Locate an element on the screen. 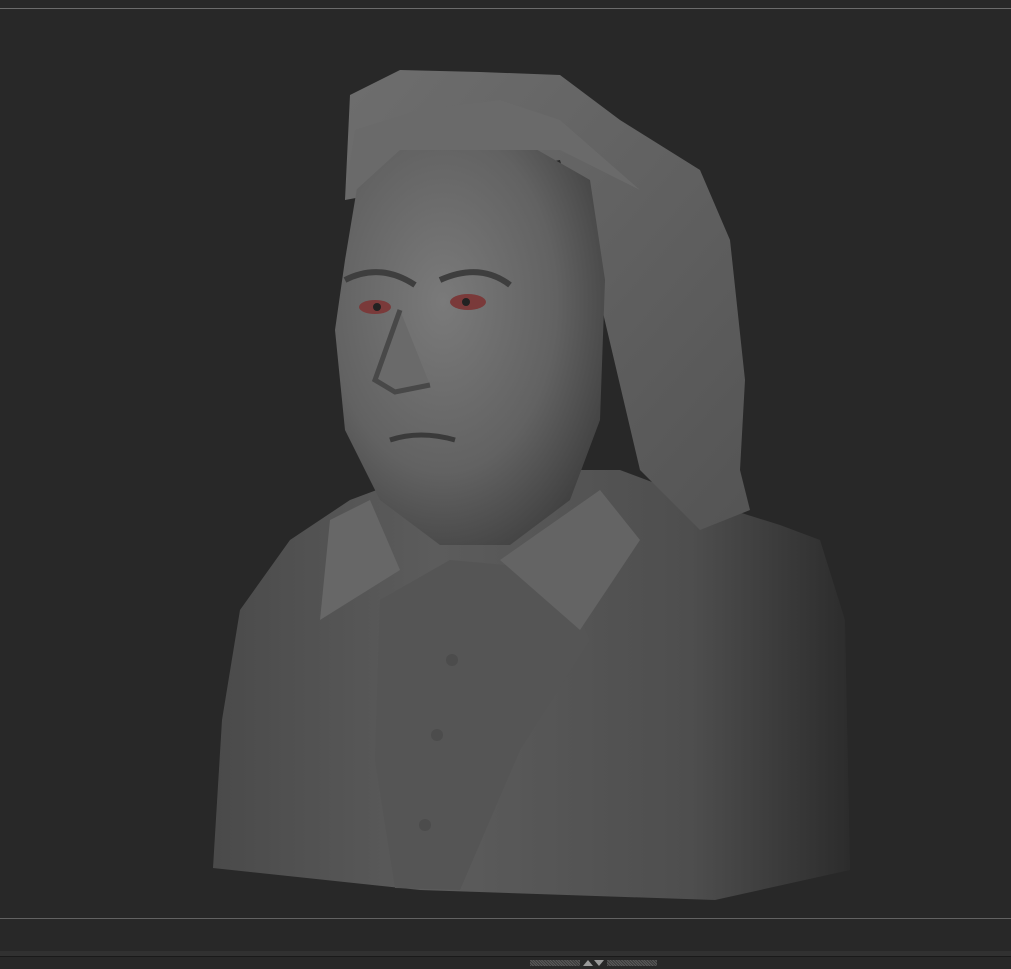 The width and height of the screenshot is (1011, 969). viewport-bottom-divider is located at coordinates (505, 918).